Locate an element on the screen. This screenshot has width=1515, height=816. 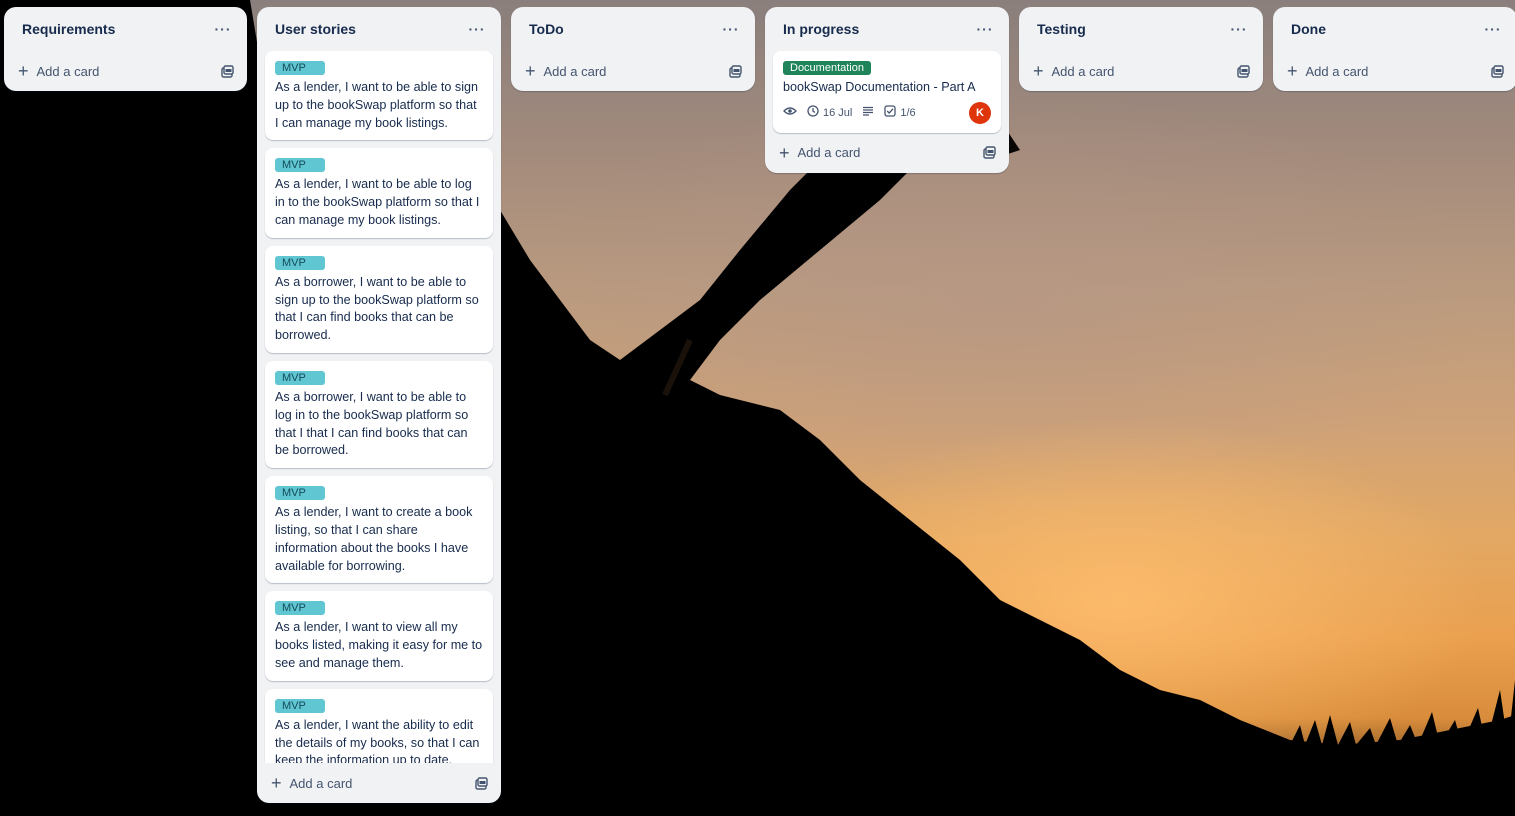
list-header: ToDo ··· is located at coordinates (633, 29).